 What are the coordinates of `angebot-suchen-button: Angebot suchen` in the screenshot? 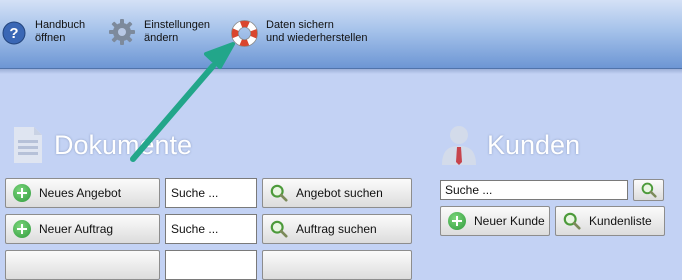 It's located at (337, 193).